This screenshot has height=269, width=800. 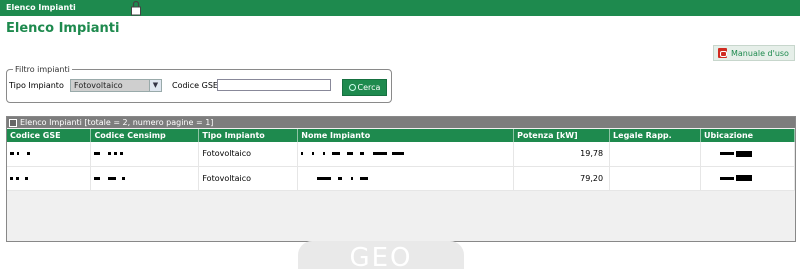 I want to click on column-header: Codice GSE, so click(x=49, y=135).